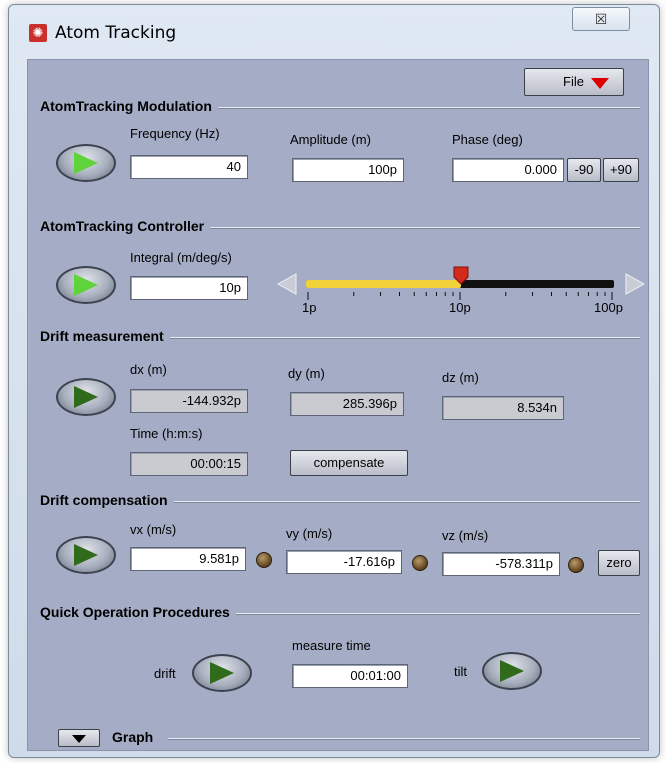 This screenshot has height=763, width=666. I want to click on modulation-toggle-button, so click(86, 163).